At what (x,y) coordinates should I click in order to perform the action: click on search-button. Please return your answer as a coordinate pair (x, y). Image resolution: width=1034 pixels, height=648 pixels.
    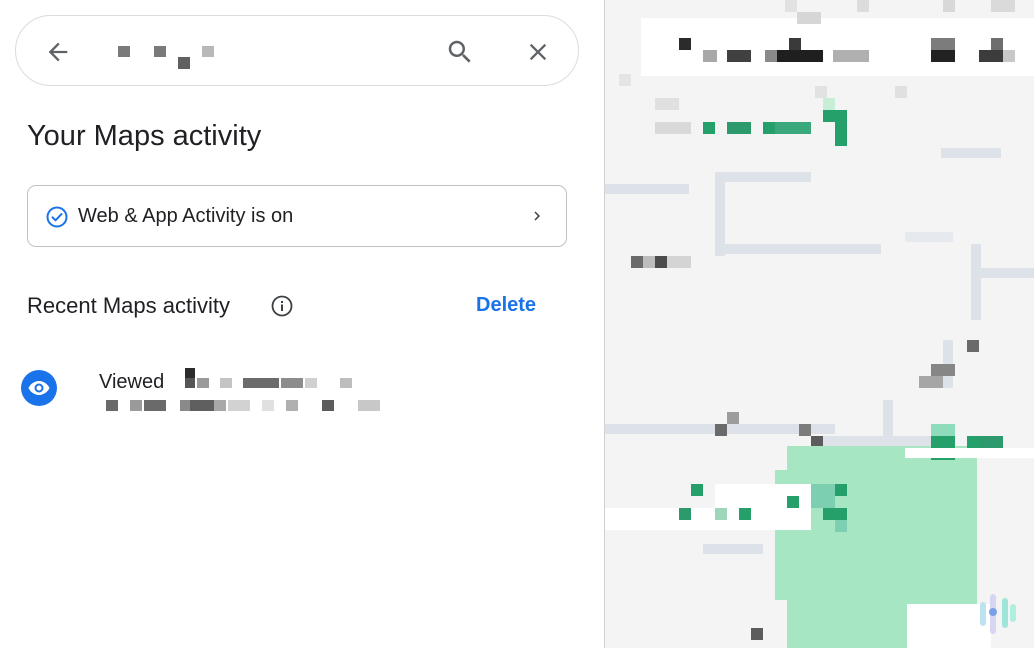
    Looking at the image, I should click on (460, 51).